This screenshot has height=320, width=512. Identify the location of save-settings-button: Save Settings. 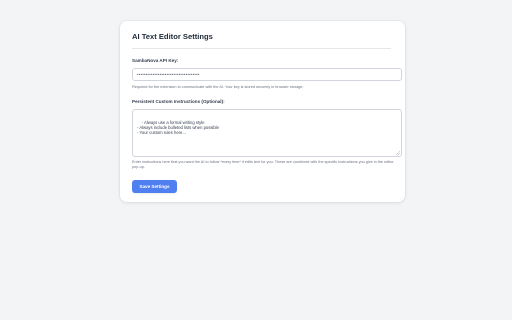
(154, 186).